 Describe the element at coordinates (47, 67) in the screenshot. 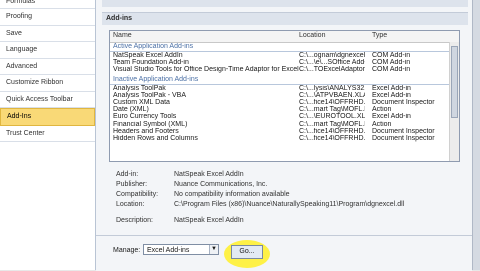

I see `nav-item-advanced: Advanced` at that location.